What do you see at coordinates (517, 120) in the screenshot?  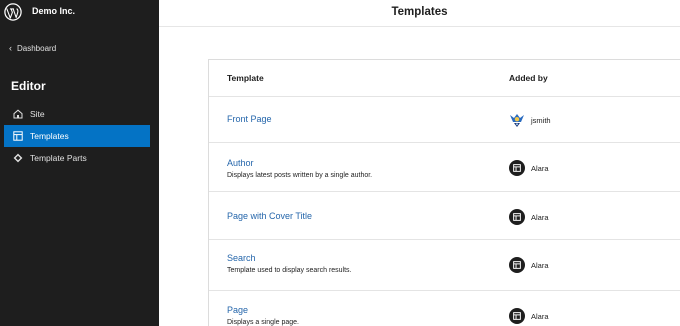 I see `user-avatar-icon` at bounding box center [517, 120].